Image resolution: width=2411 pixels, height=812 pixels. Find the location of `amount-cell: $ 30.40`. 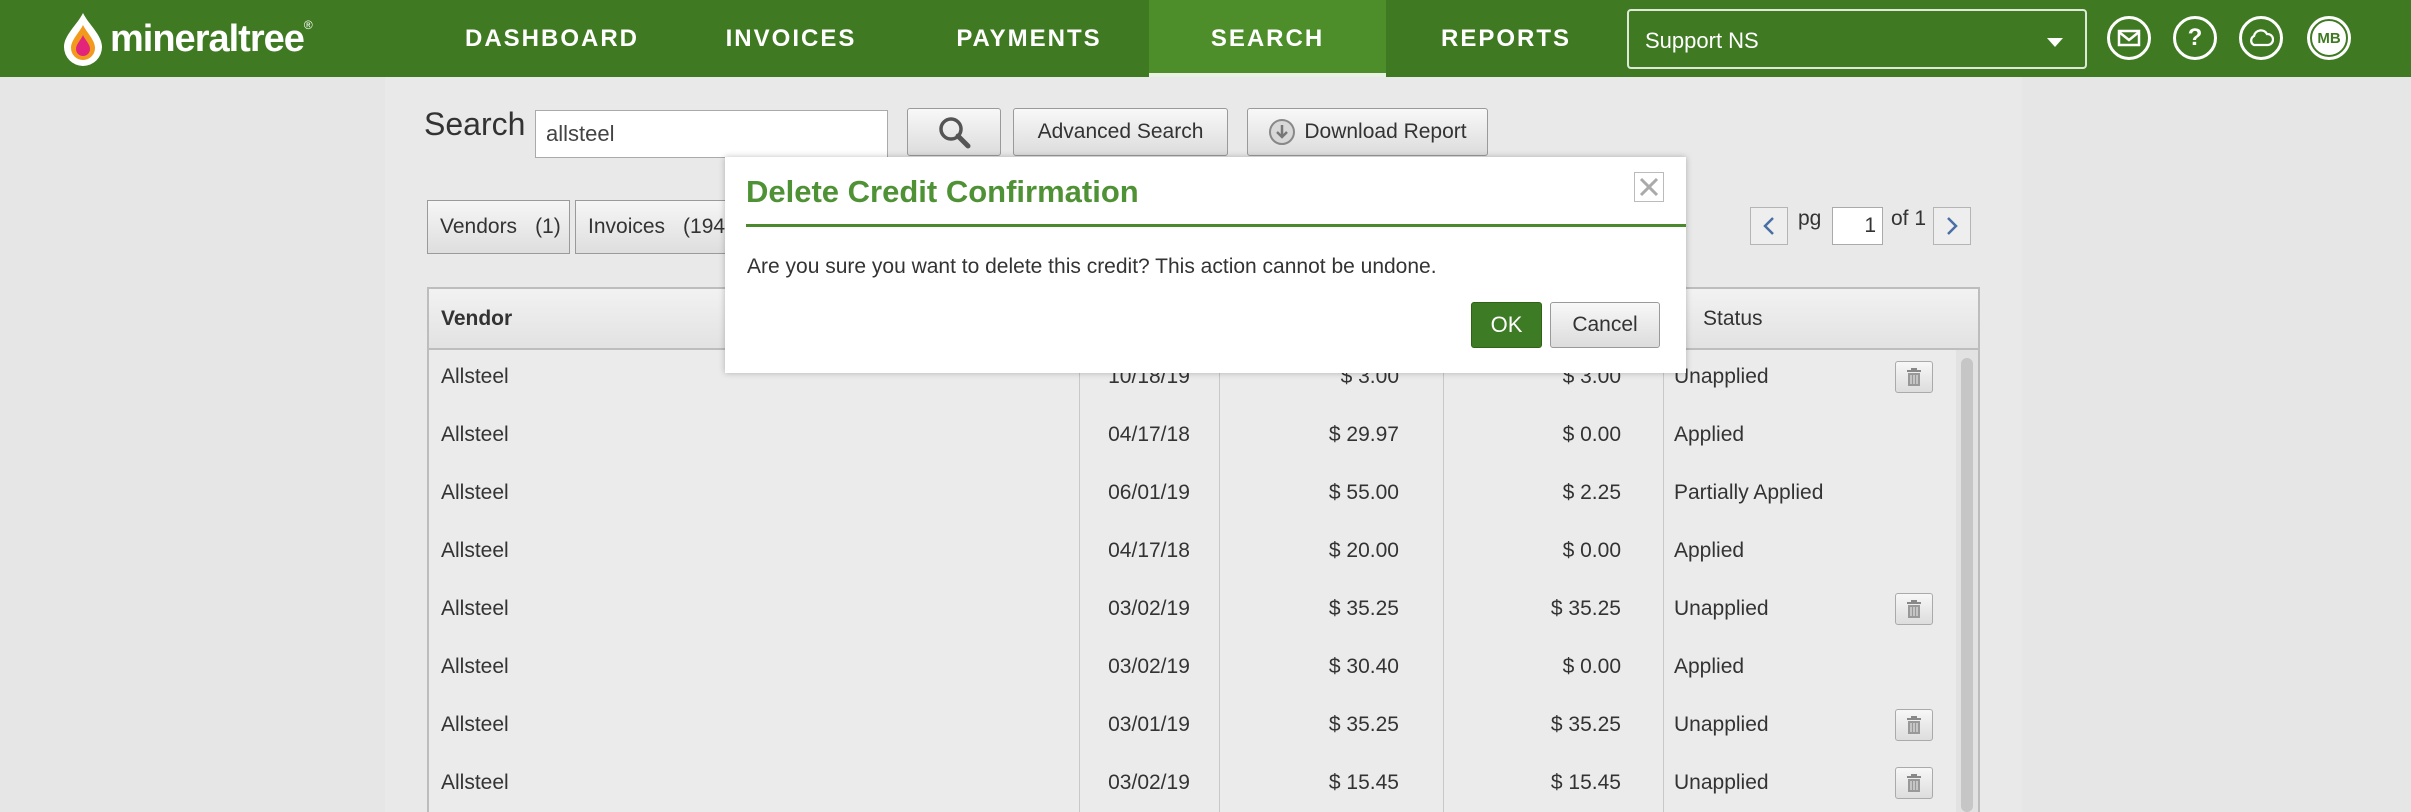

amount-cell: $ 30.40 is located at coordinates (1363, 666).